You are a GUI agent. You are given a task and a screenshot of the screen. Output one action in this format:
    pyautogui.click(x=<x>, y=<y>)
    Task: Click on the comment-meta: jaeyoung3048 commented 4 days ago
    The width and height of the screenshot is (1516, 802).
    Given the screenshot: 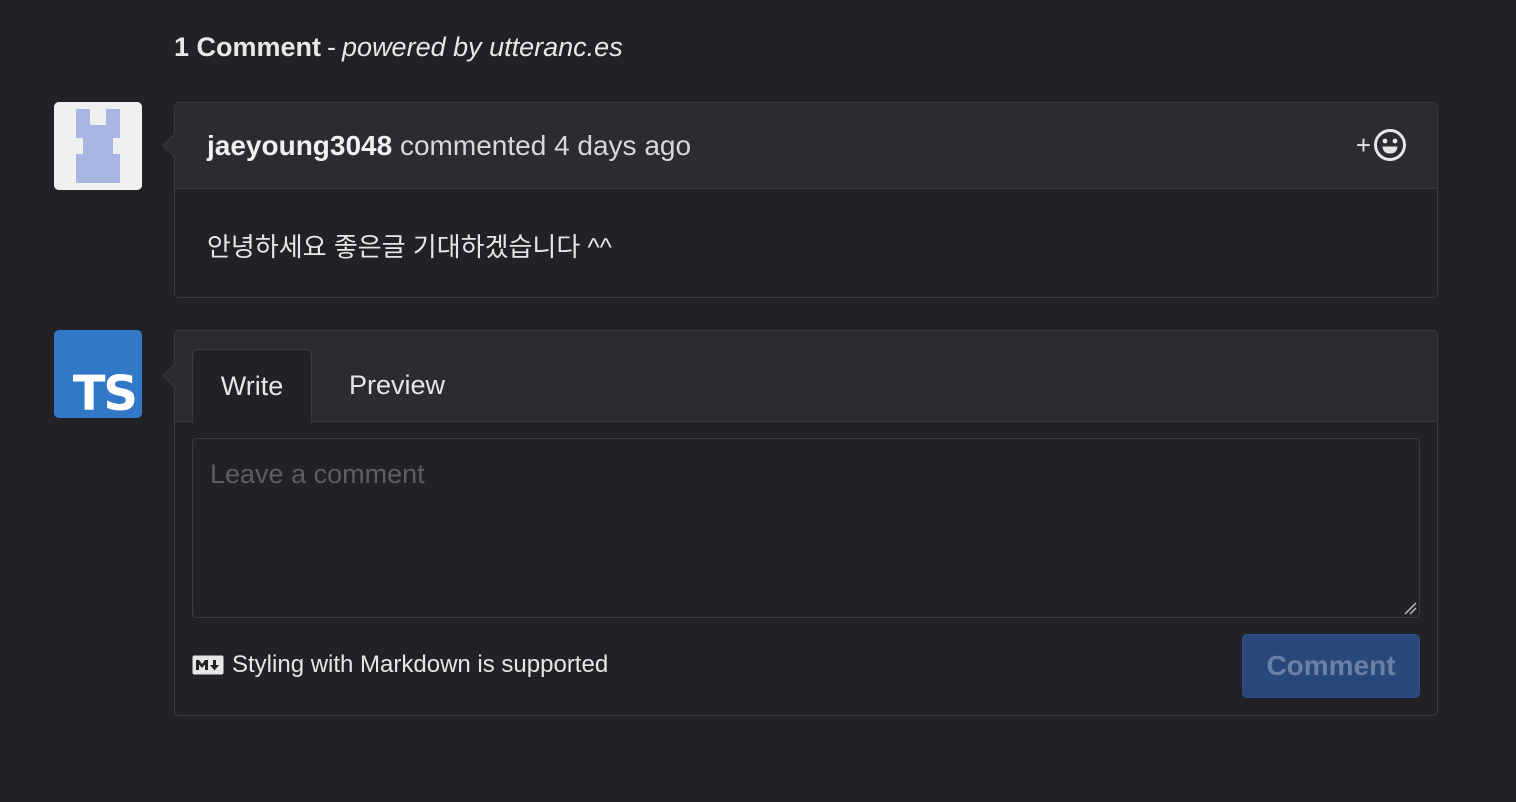 What is the action you would take?
    pyautogui.click(x=449, y=146)
    